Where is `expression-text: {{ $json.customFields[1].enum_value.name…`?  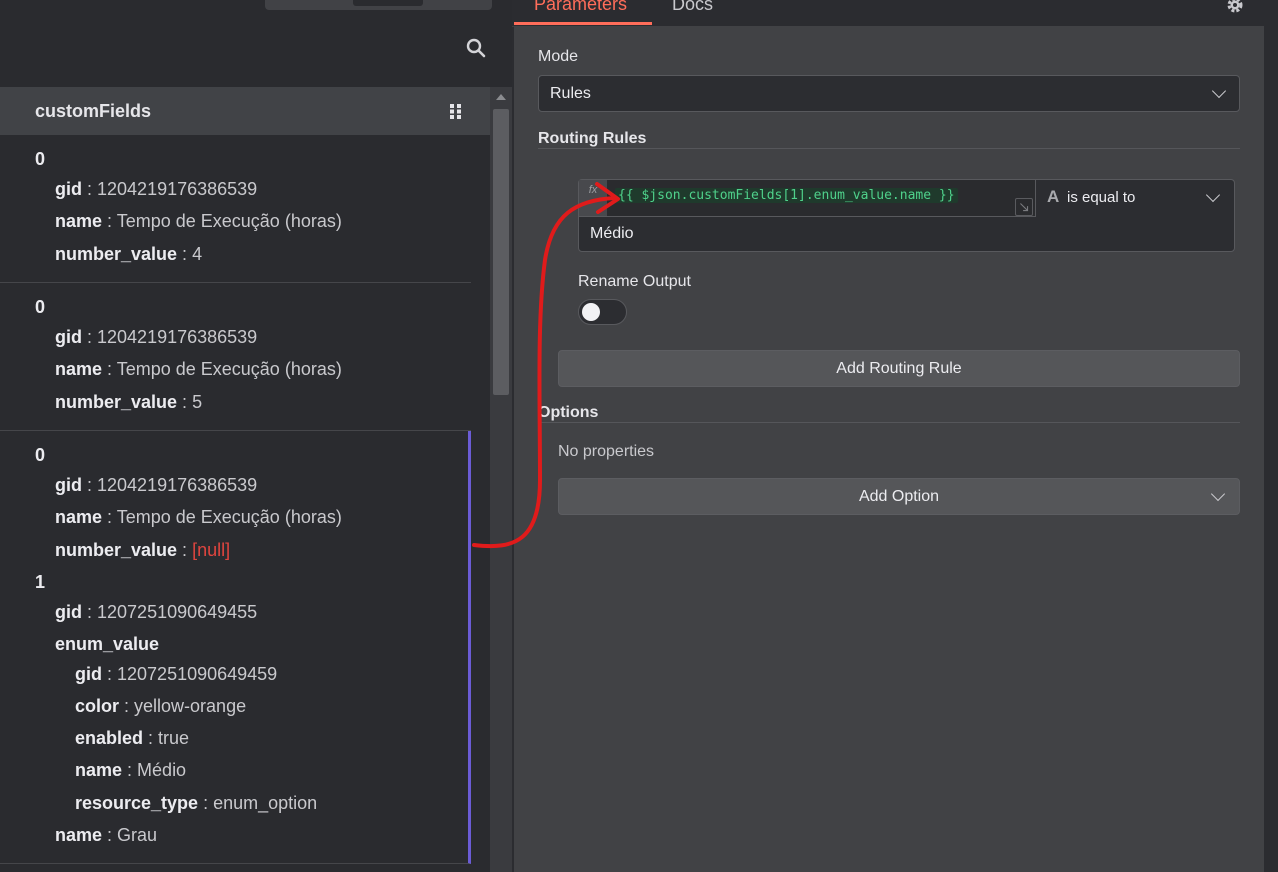 expression-text: {{ $json.customFields[1].enum_value.name… is located at coordinates (786, 195).